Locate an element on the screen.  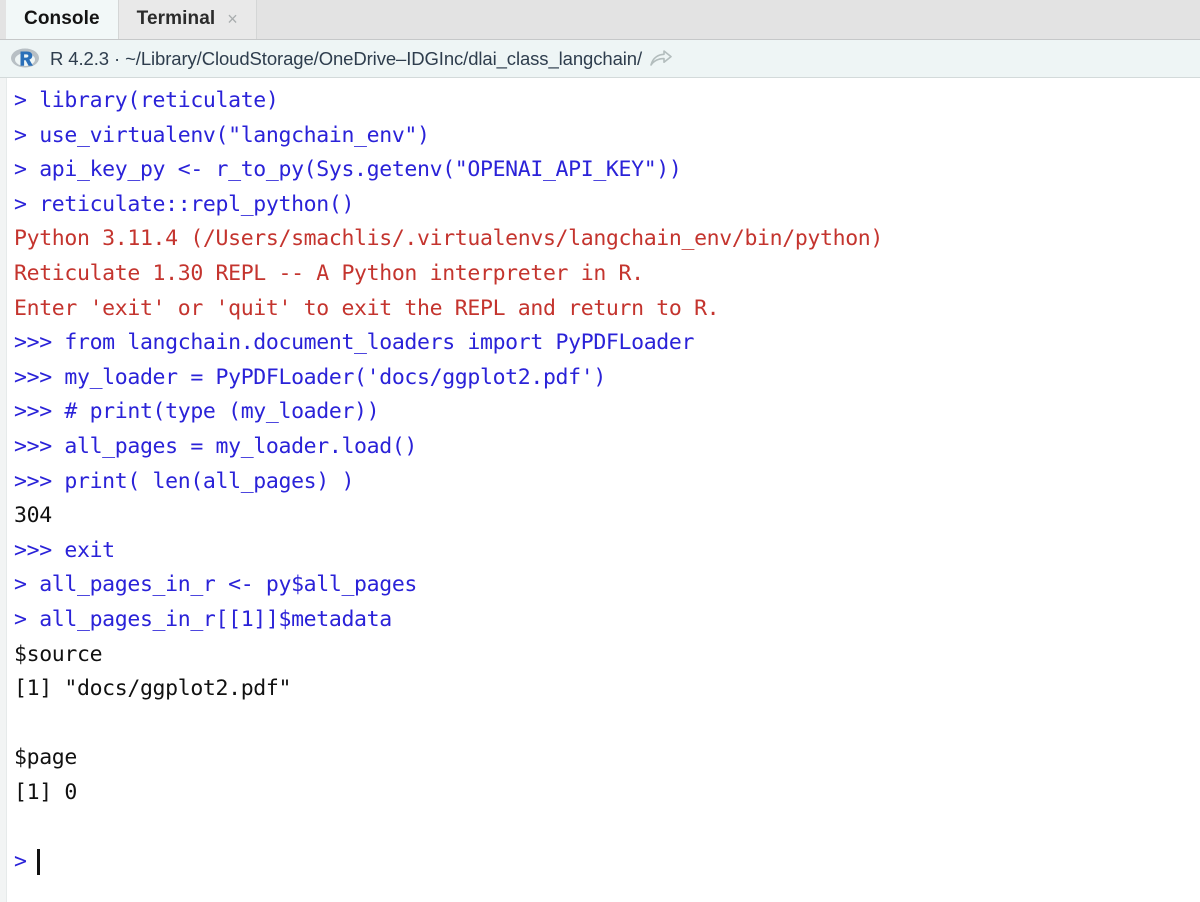
tab-console: Console is located at coordinates (62, 19).